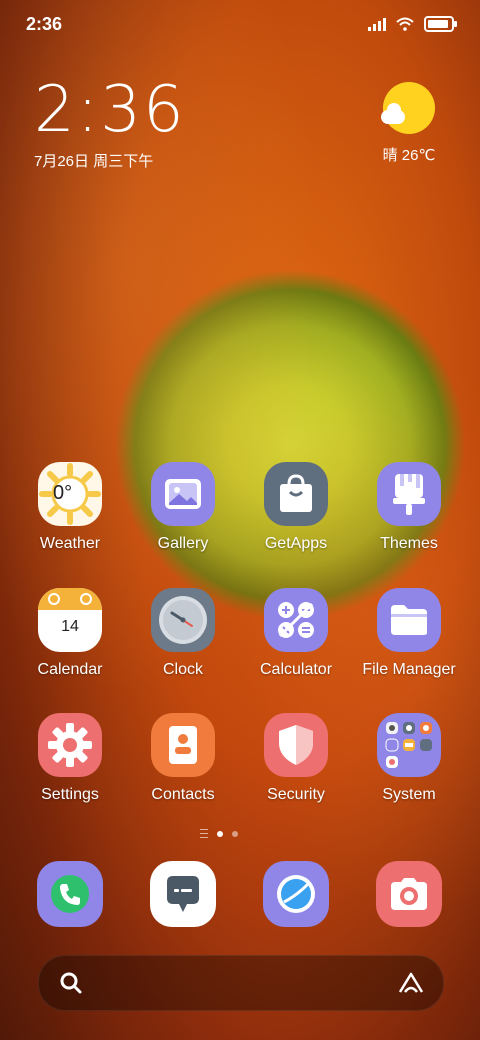 The width and height of the screenshot is (480, 1040). I want to click on folder-system: System, so click(409, 758).